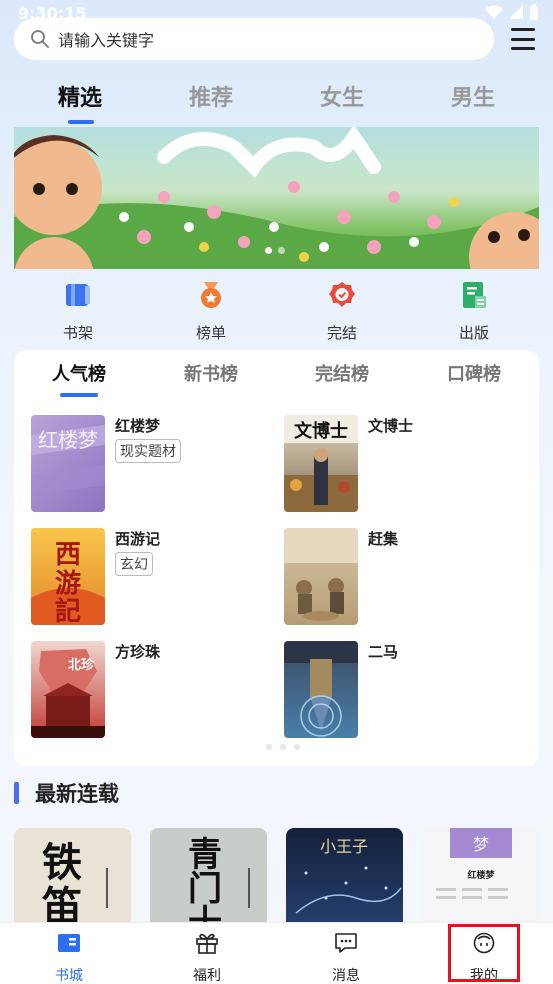 Image resolution: width=553 pixels, height=984 pixels. What do you see at coordinates (383, 652) in the screenshot?
I see `book-title: 二马` at bounding box center [383, 652].